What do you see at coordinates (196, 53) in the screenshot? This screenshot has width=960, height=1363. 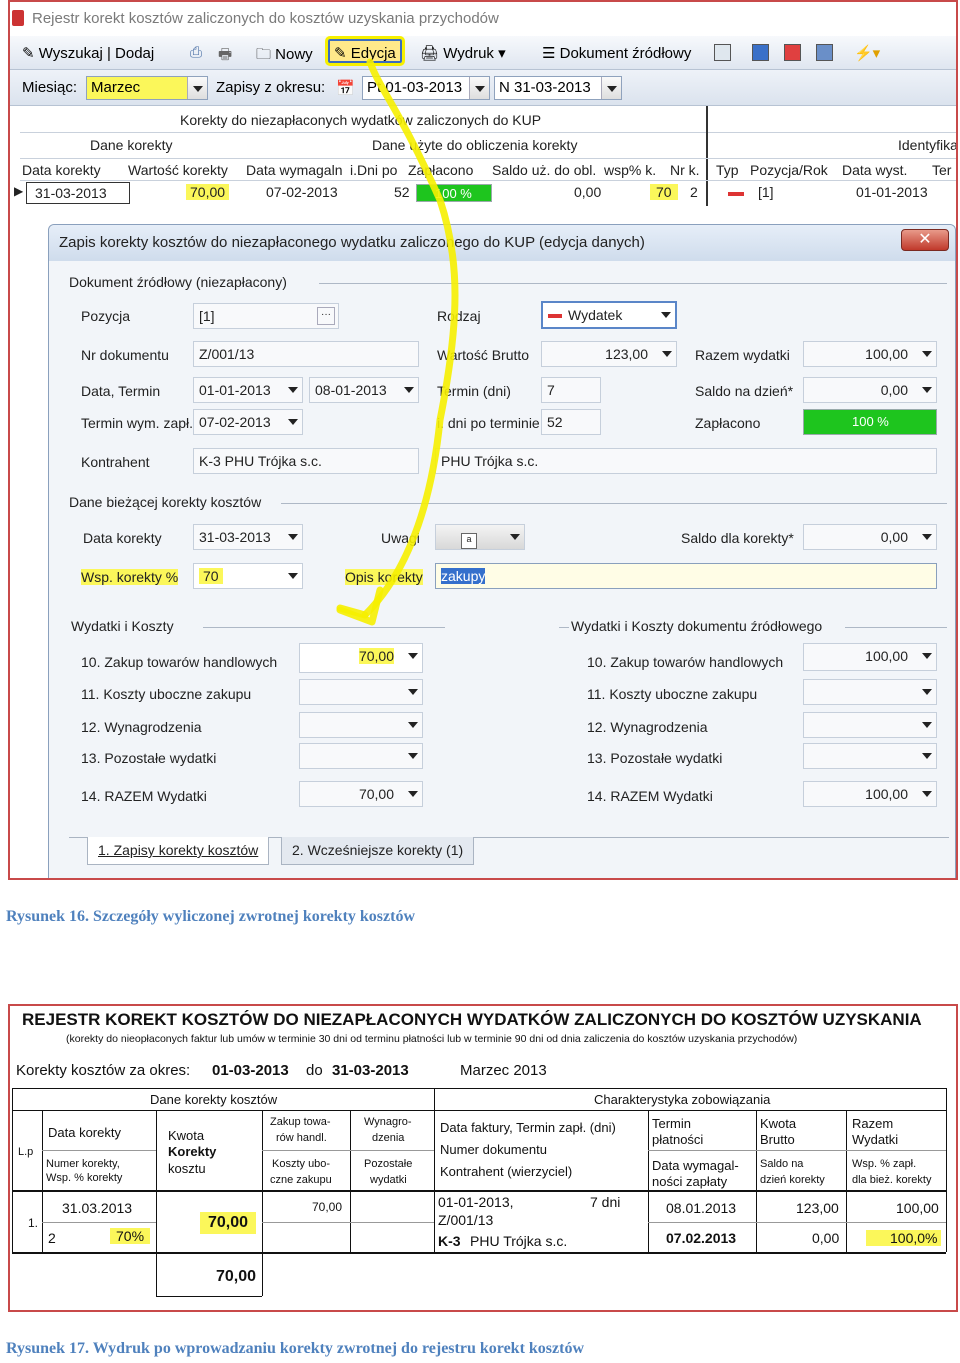 I see `preview-icon: ⎙` at bounding box center [196, 53].